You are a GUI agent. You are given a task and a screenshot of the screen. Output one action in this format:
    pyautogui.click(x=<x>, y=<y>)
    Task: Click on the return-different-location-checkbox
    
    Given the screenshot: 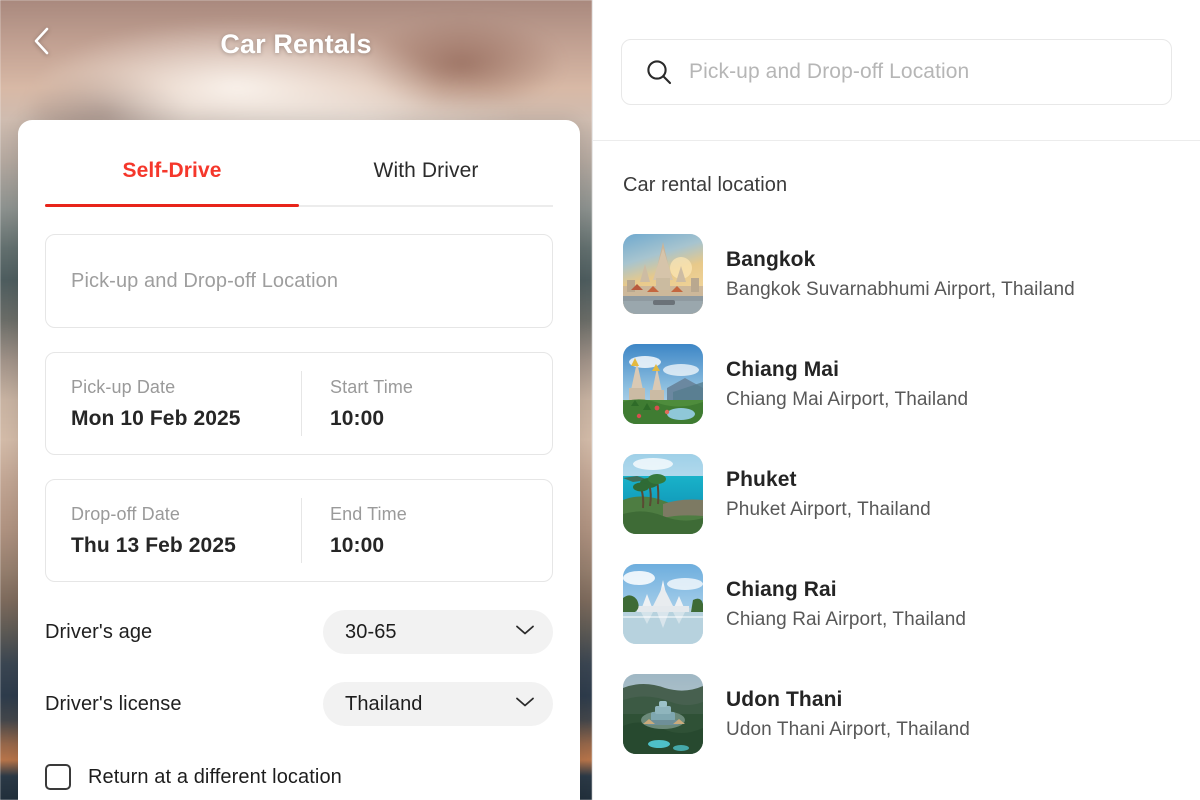 What is the action you would take?
    pyautogui.click(x=58, y=777)
    